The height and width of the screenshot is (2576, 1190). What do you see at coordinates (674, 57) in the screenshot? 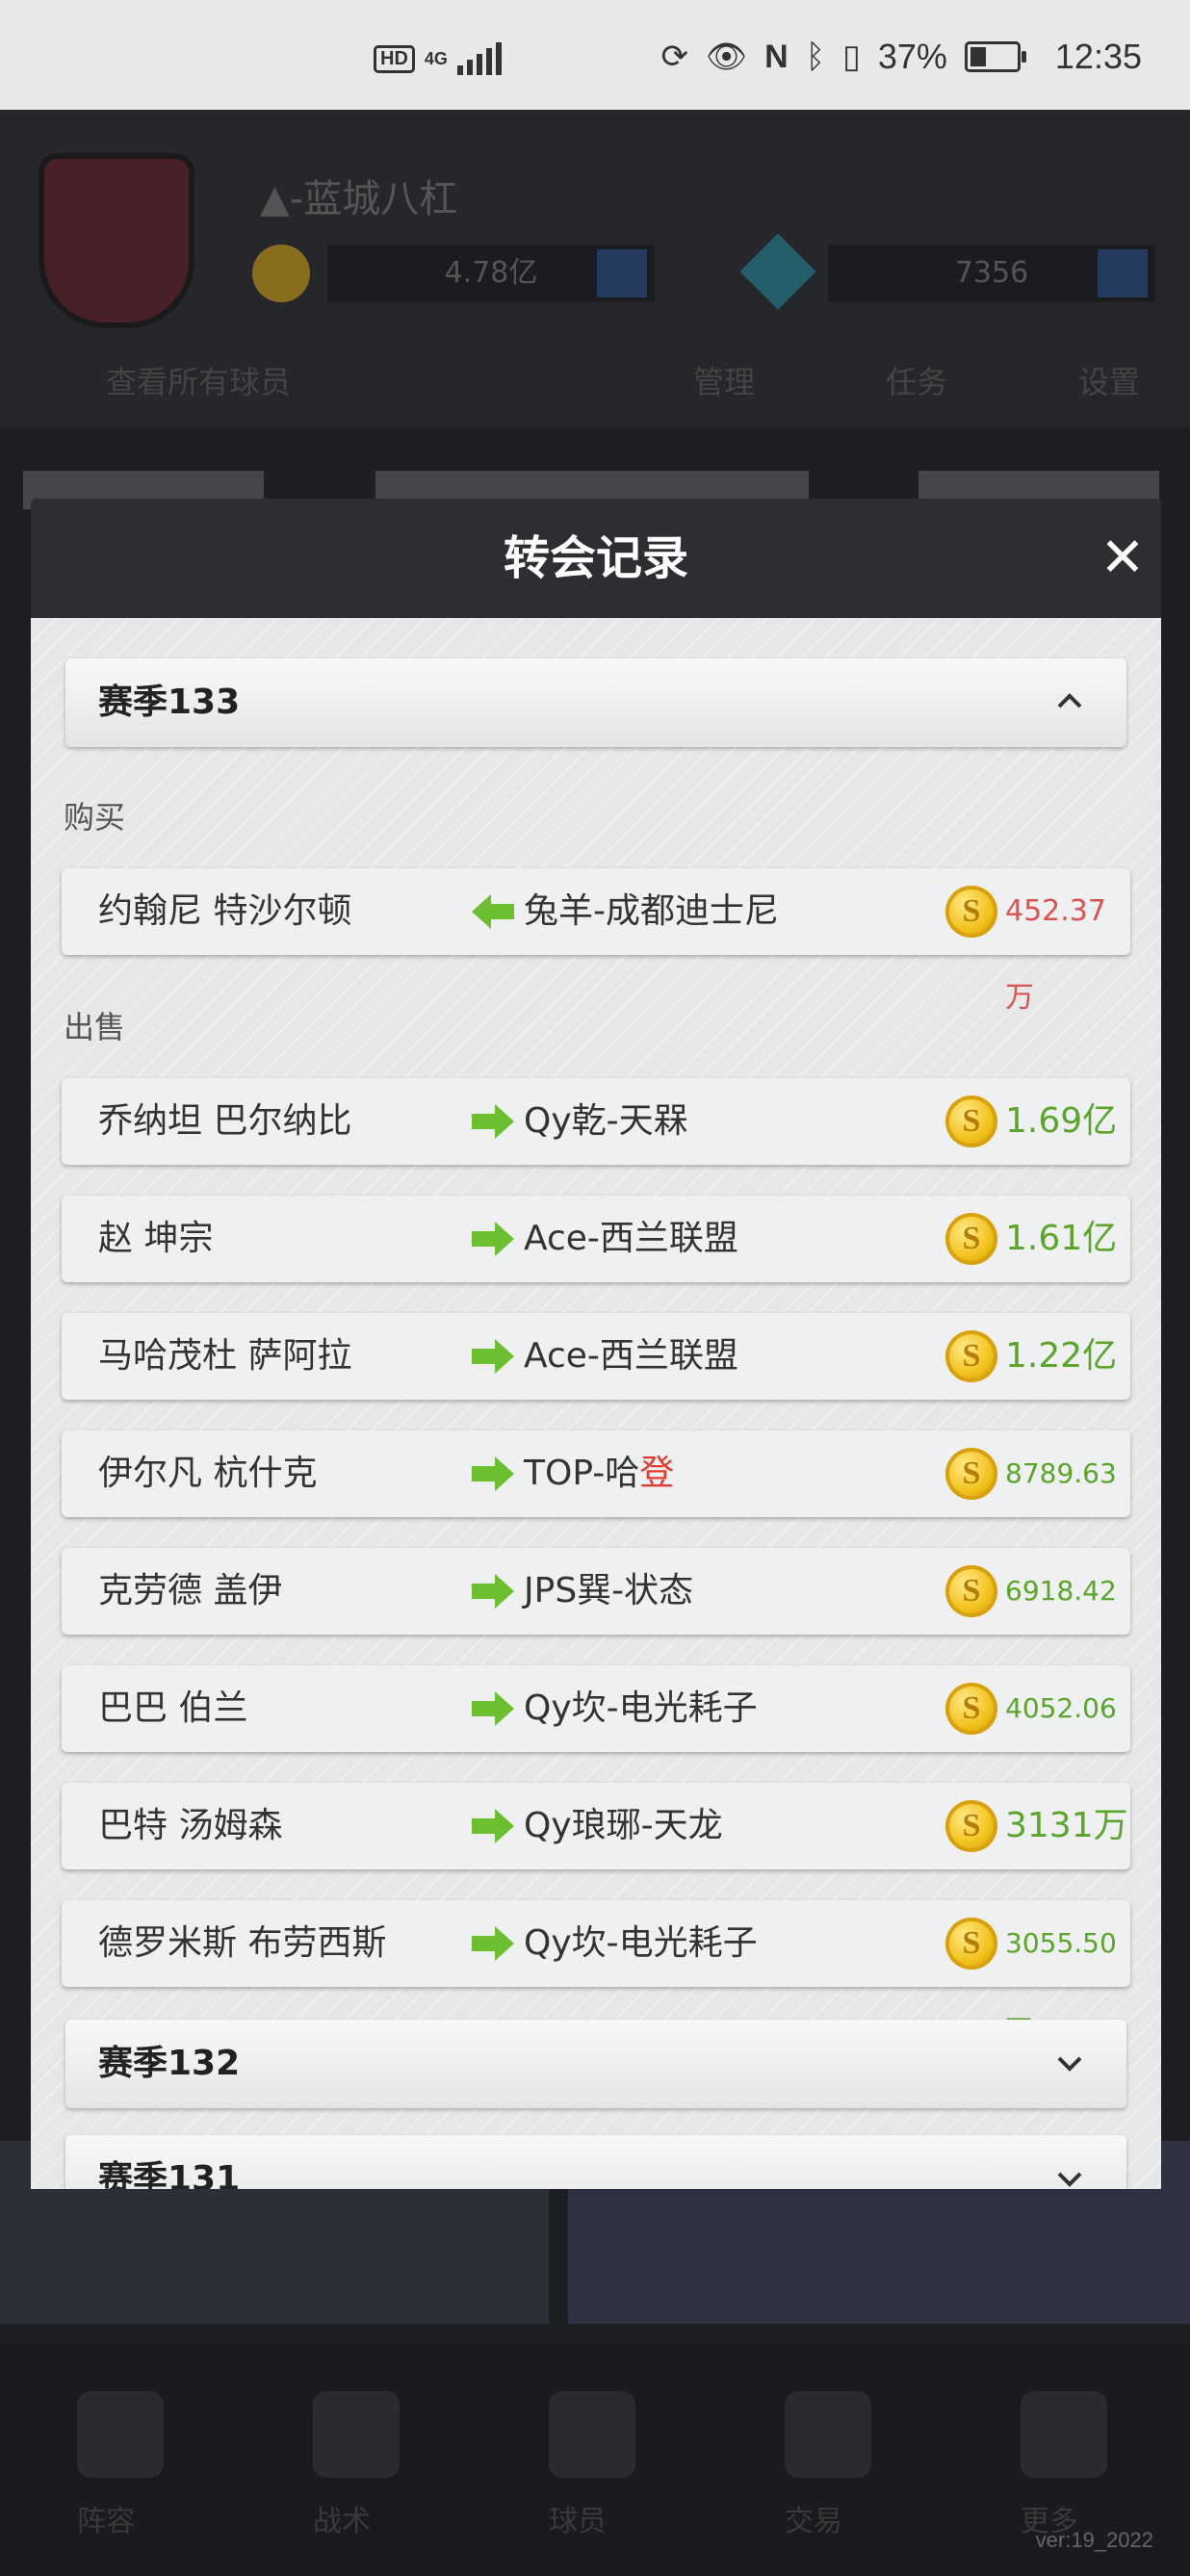
I see `sync-icon: ⟳` at bounding box center [674, 57].